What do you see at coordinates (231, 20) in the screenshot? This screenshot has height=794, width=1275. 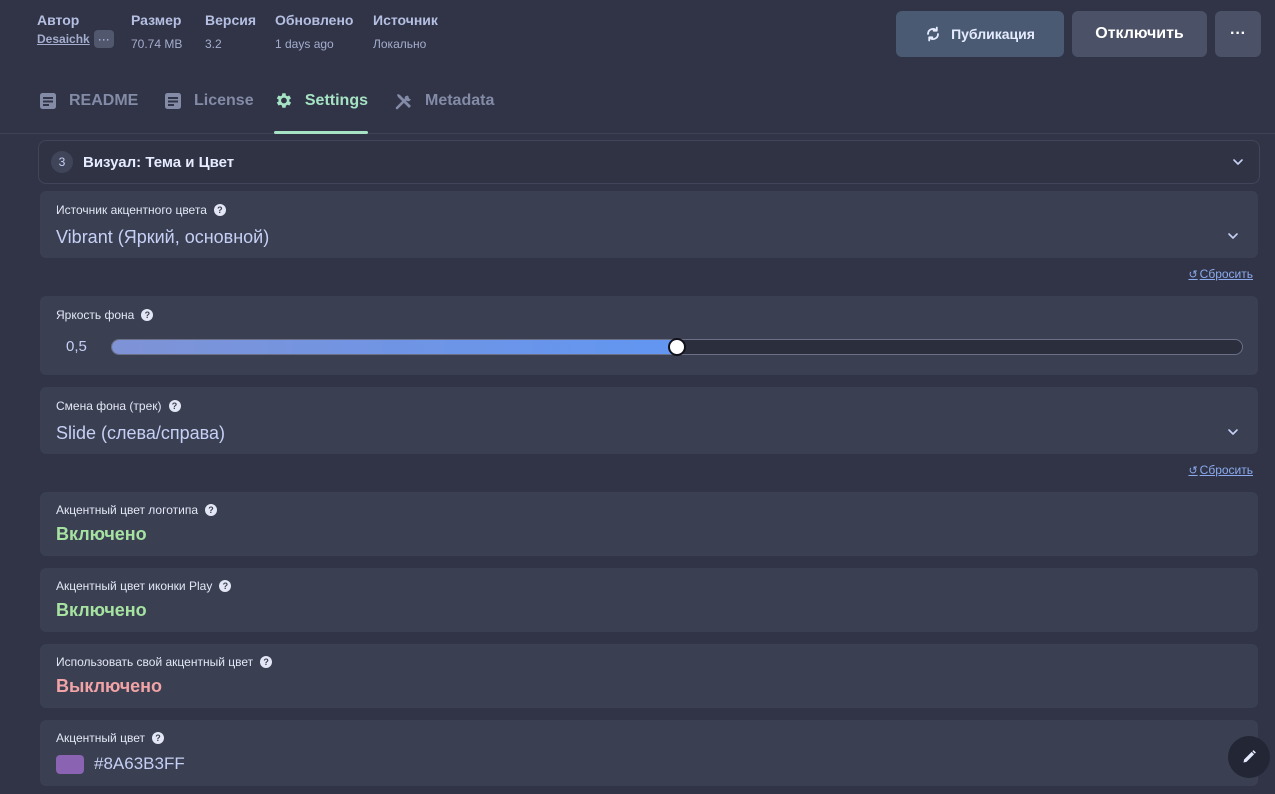 I see `meta-version-label: Версия` at bounding box center [231, 20].